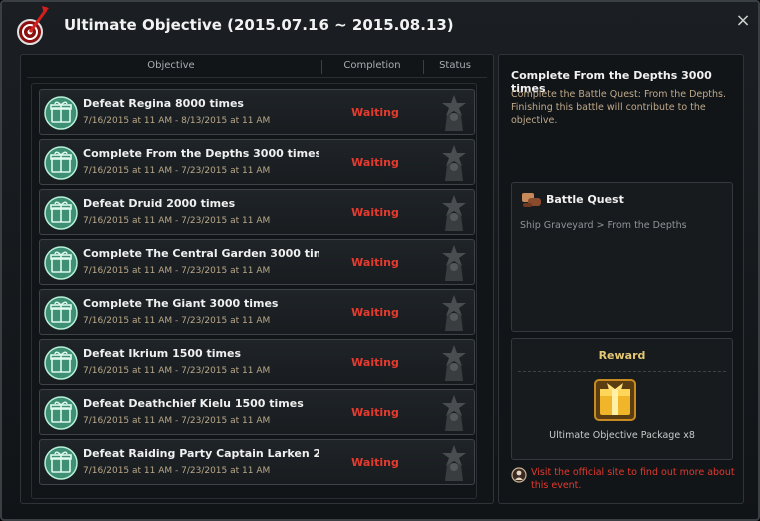  I want to click on reward-item-name: Ultimate Objective Package x8, so click(622, 435).